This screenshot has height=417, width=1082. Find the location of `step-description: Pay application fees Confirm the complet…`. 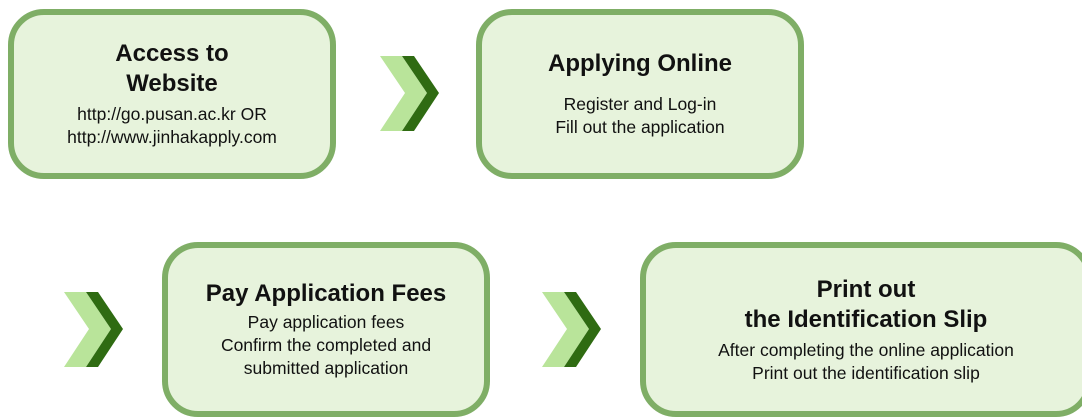

step-description: Pay application fees Confirm the complet… is located at coordinates (326, 345).